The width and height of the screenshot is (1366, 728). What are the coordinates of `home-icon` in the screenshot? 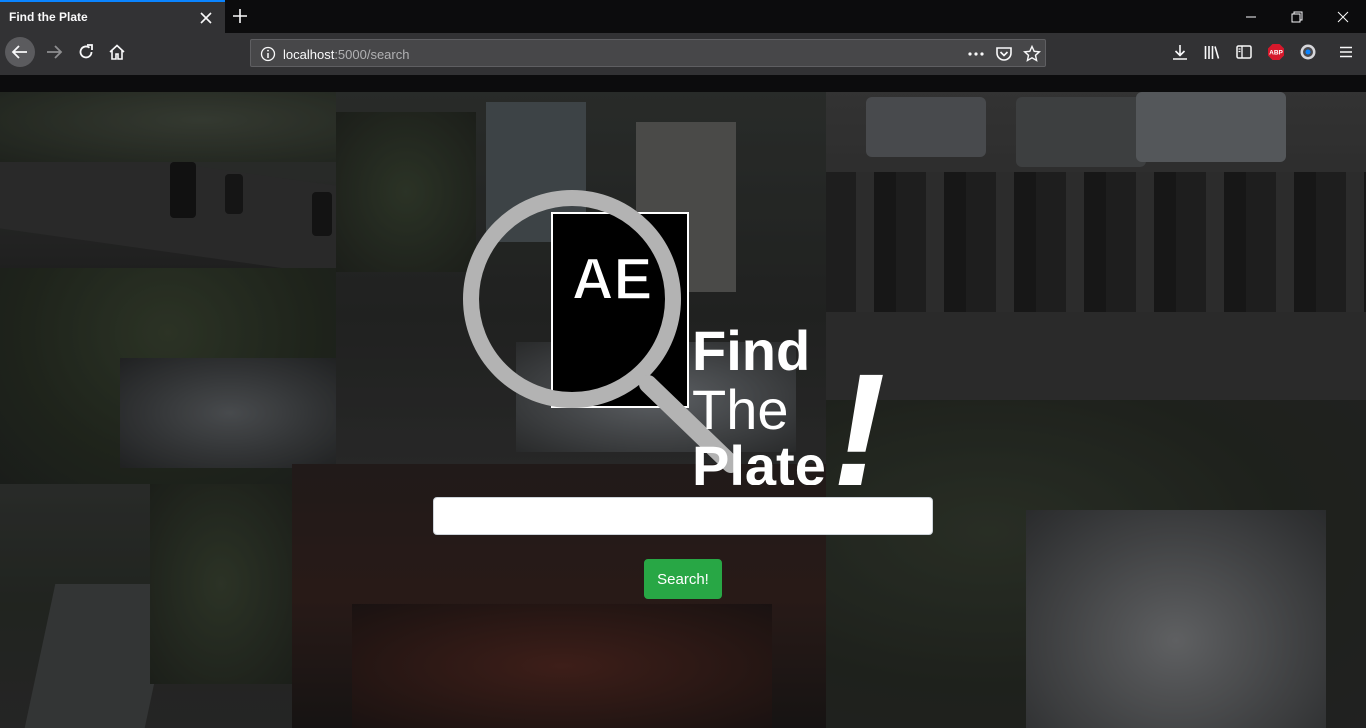 It's located at (117, 52).